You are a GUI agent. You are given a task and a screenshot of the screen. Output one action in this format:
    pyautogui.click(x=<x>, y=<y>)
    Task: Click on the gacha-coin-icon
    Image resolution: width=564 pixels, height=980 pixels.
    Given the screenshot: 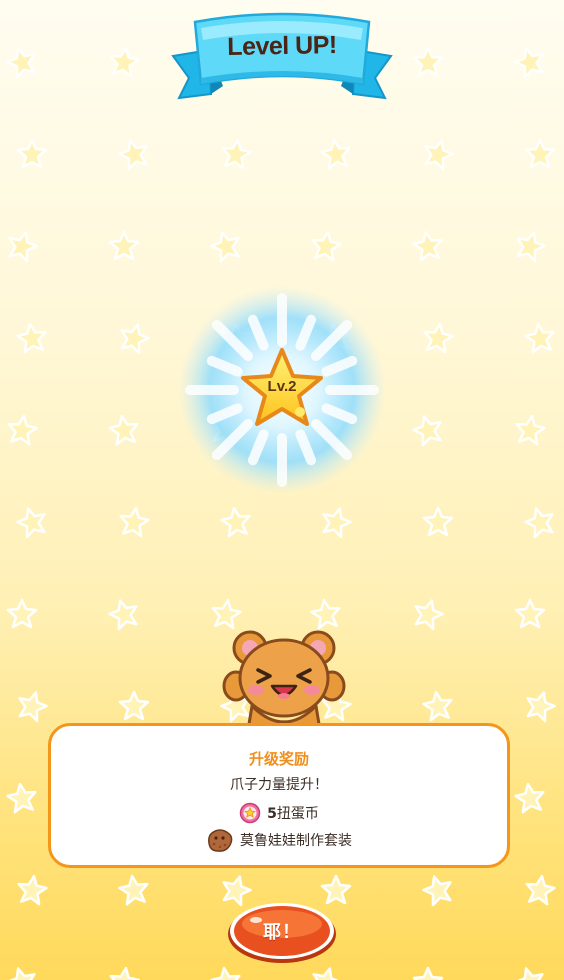 What is the action you would take?
    pyautogui.click(x=250, y=813)
    